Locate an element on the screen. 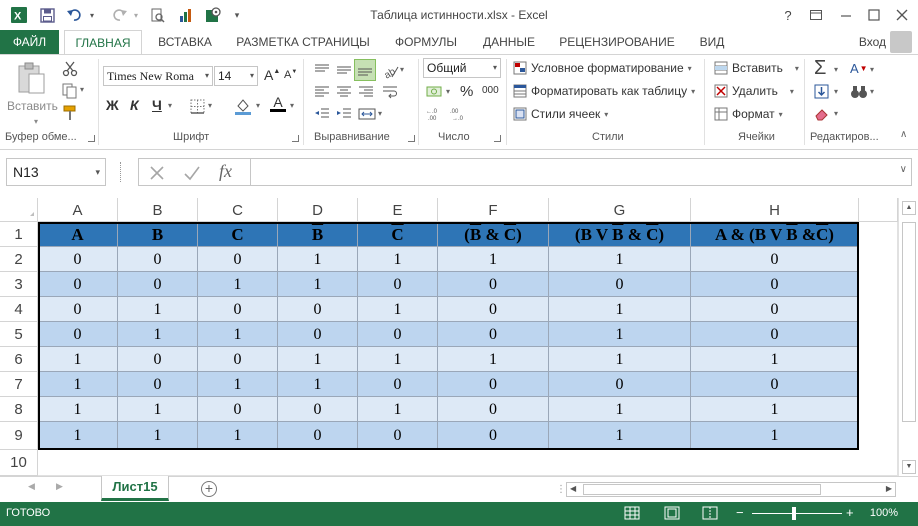 This screenshot has width=918, height=526. cell-f5: 0 is located at coordinates (493, 334).